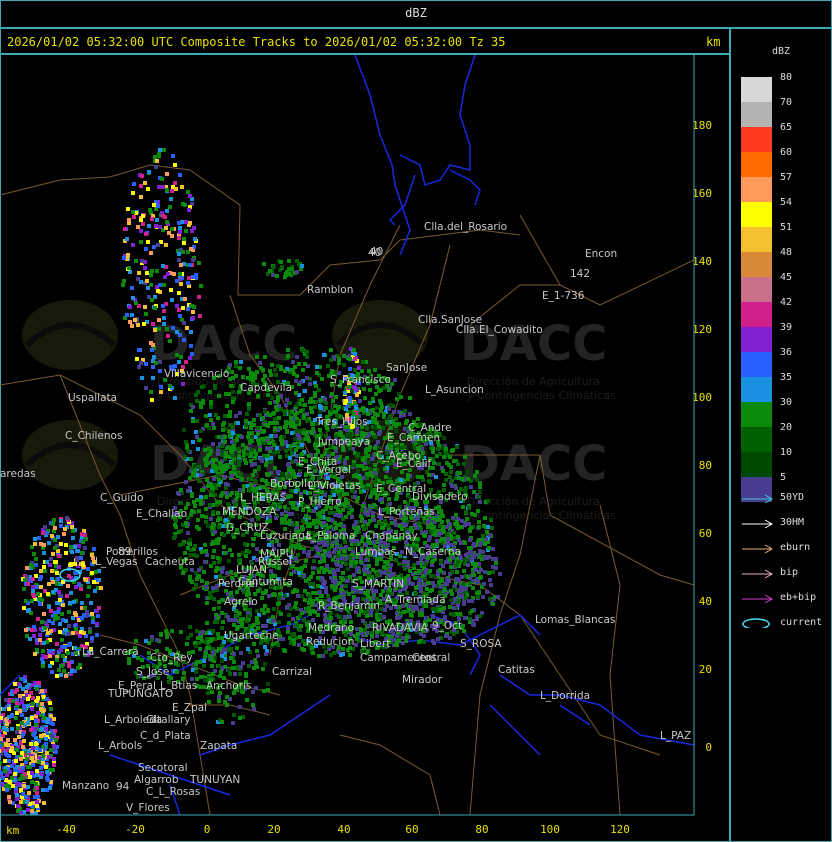  I want to click on place-label: 40, so click(376, 252).